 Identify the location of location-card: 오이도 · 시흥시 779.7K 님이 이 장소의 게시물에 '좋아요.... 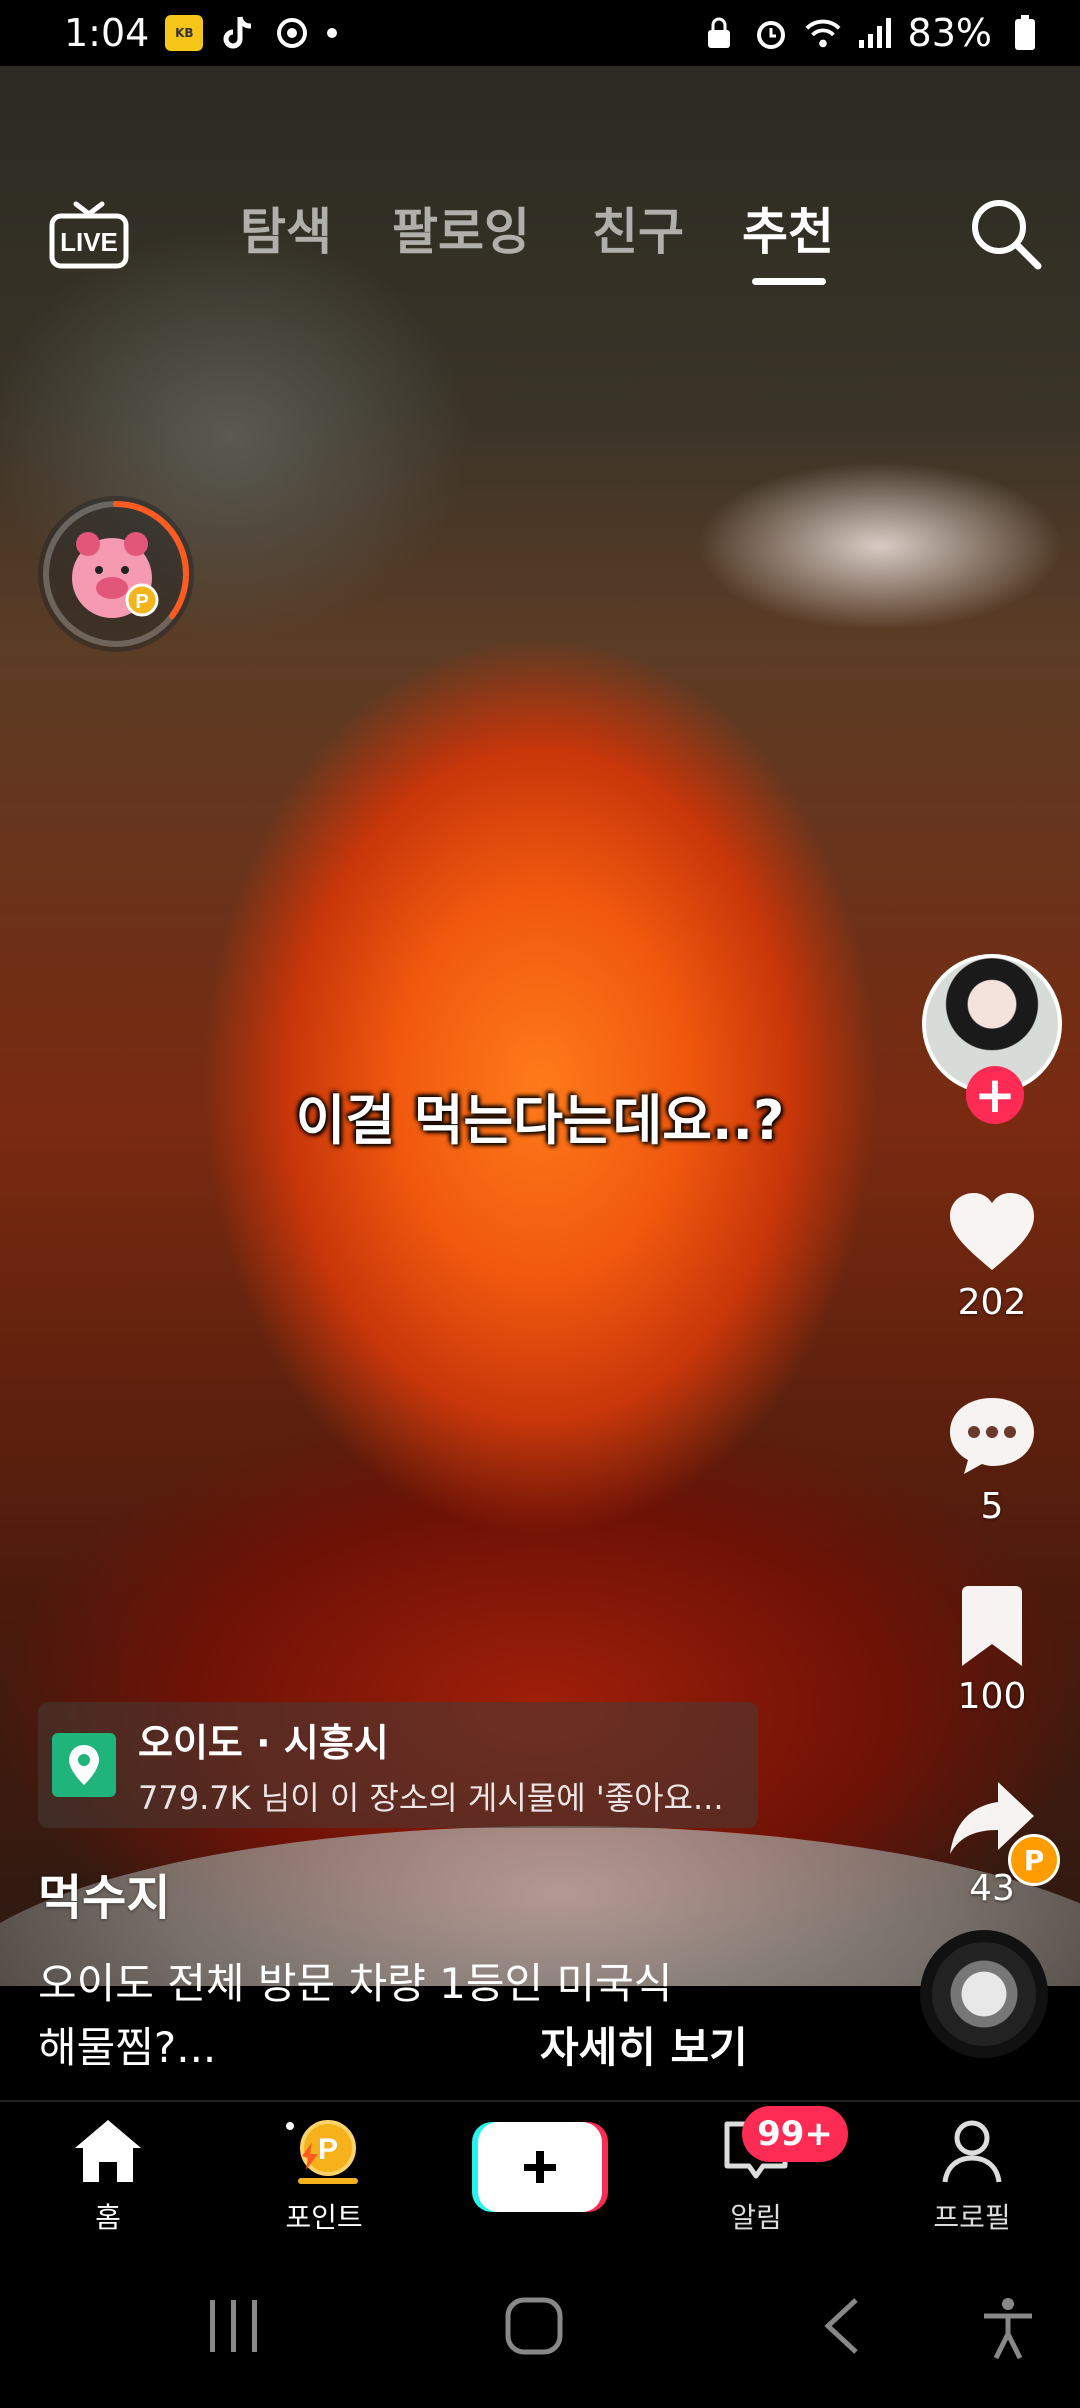
(398, 1765).